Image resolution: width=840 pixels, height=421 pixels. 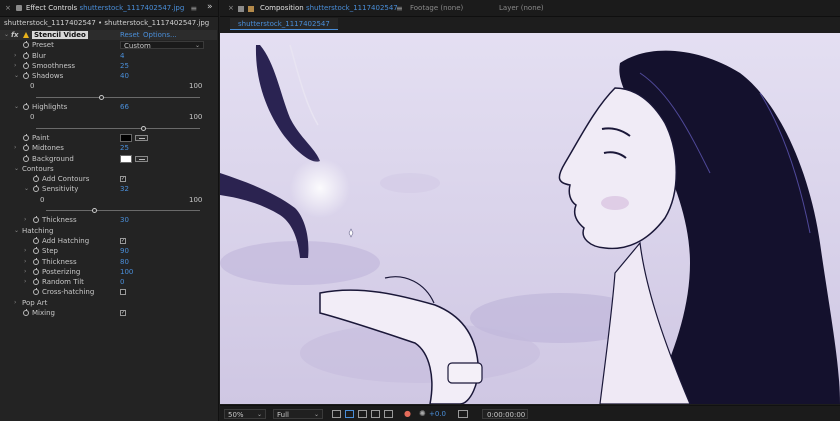 What do you see at coordinates (126, 272) in the screenshot?
I see `posterizing-value: 100` at bounding box center [126, 272].